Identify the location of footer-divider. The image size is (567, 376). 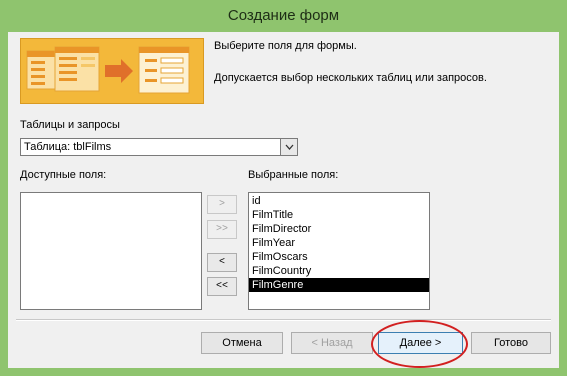
(283, 320).